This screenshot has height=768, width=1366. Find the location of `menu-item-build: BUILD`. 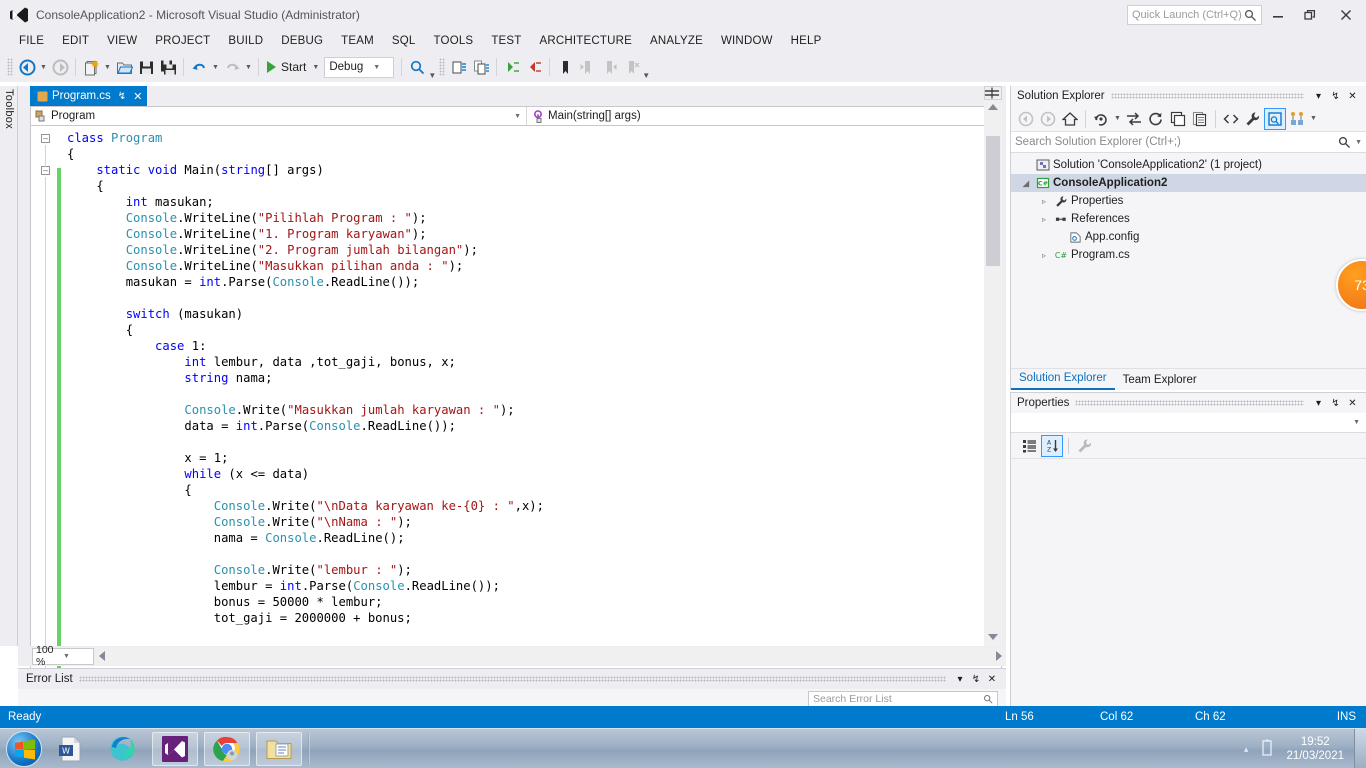

menu-item-build: BUILD is located at coordinates (245, 41).